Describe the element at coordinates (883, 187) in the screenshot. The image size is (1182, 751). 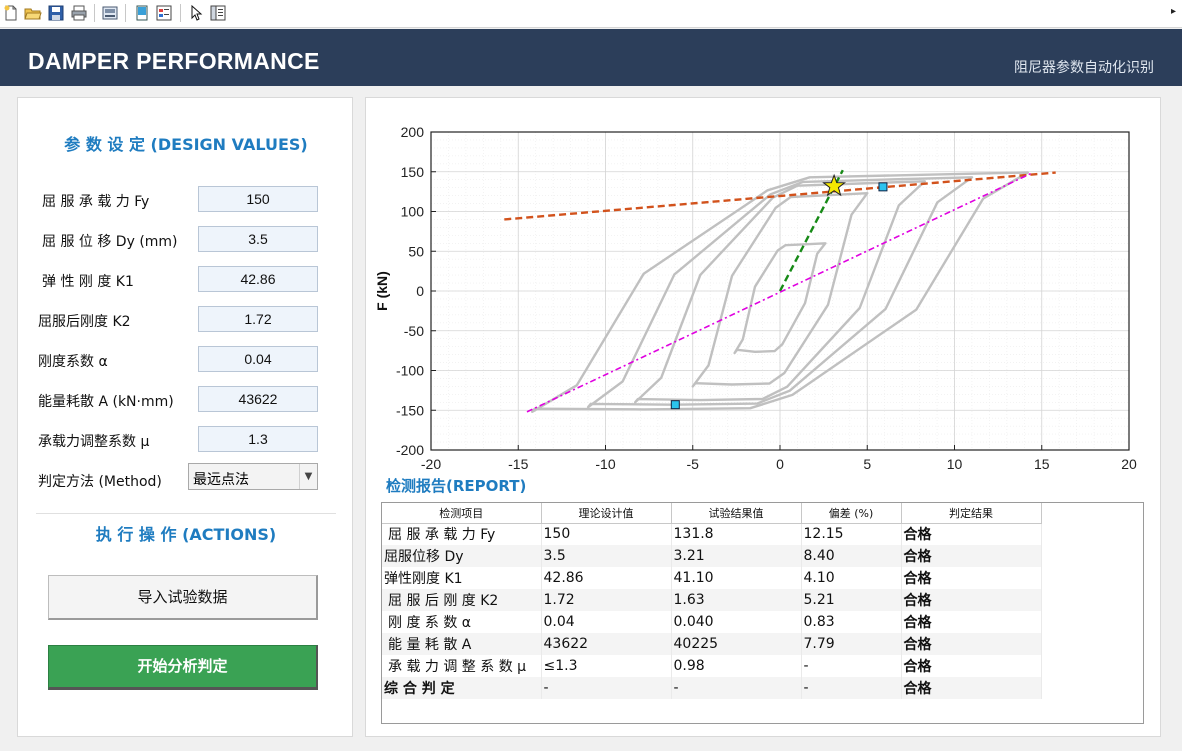
I see `peak-point-marker` at that location.